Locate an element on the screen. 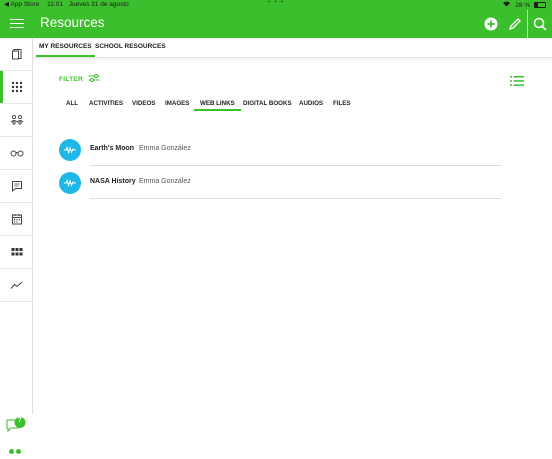 This screenshot has width=552, height=459. sidebar-item-dashboard is located at coordinates (16, 252).